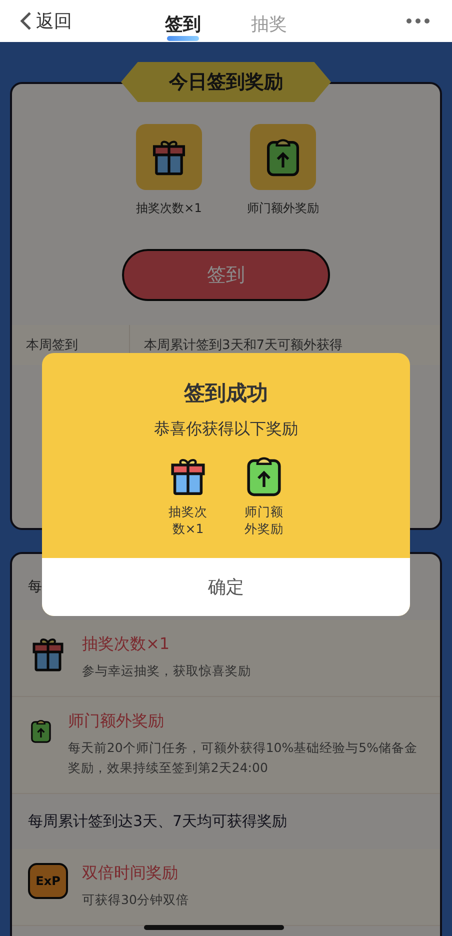 This screenshot has height=936, width=452. Describe the element at coordinates (226, 429) in the screenshot. I see `dialog-message: 恭喜你获得以下奖励` at that location.